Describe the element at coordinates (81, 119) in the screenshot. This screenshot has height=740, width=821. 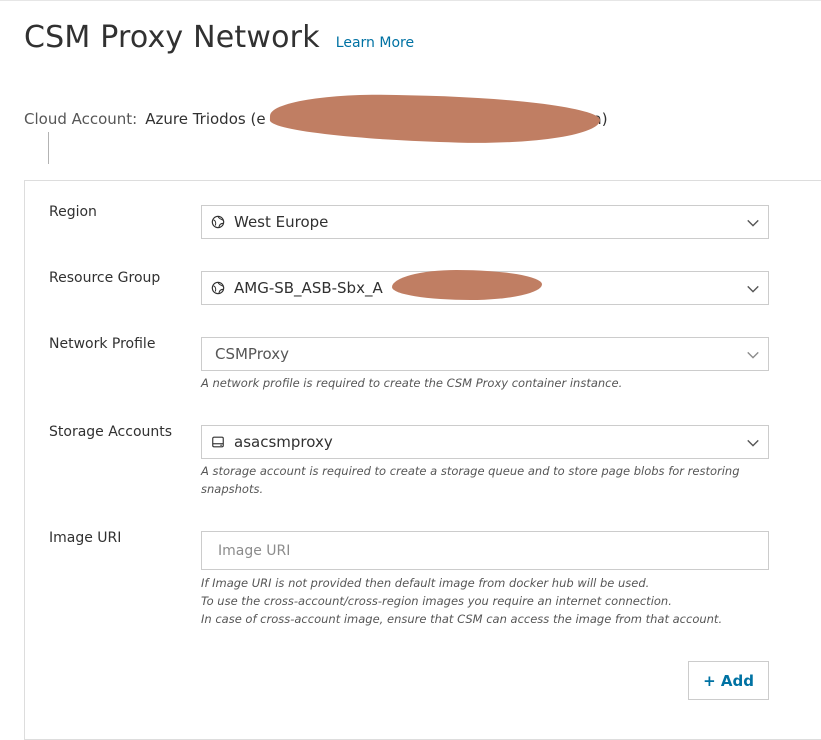
I see `cloud-account-label: Cloud Account:` at that location.